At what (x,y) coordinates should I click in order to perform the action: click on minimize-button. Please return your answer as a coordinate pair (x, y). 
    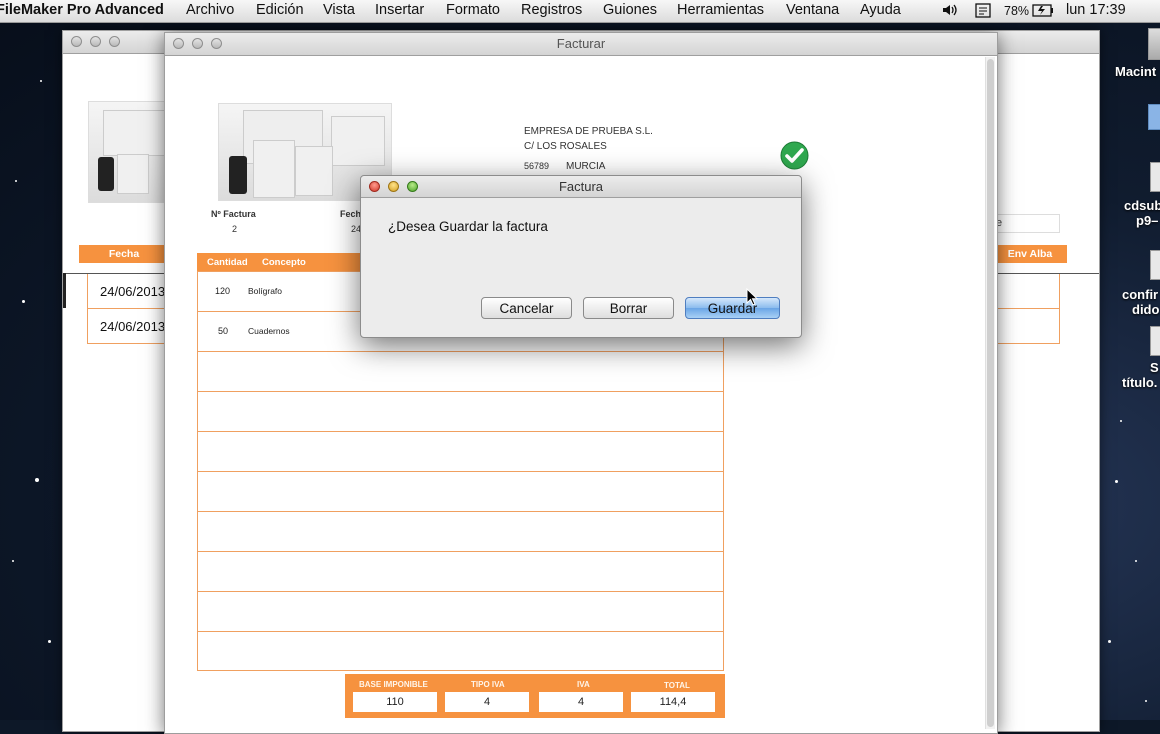
    Looking at the image, I should click on (95, 41).